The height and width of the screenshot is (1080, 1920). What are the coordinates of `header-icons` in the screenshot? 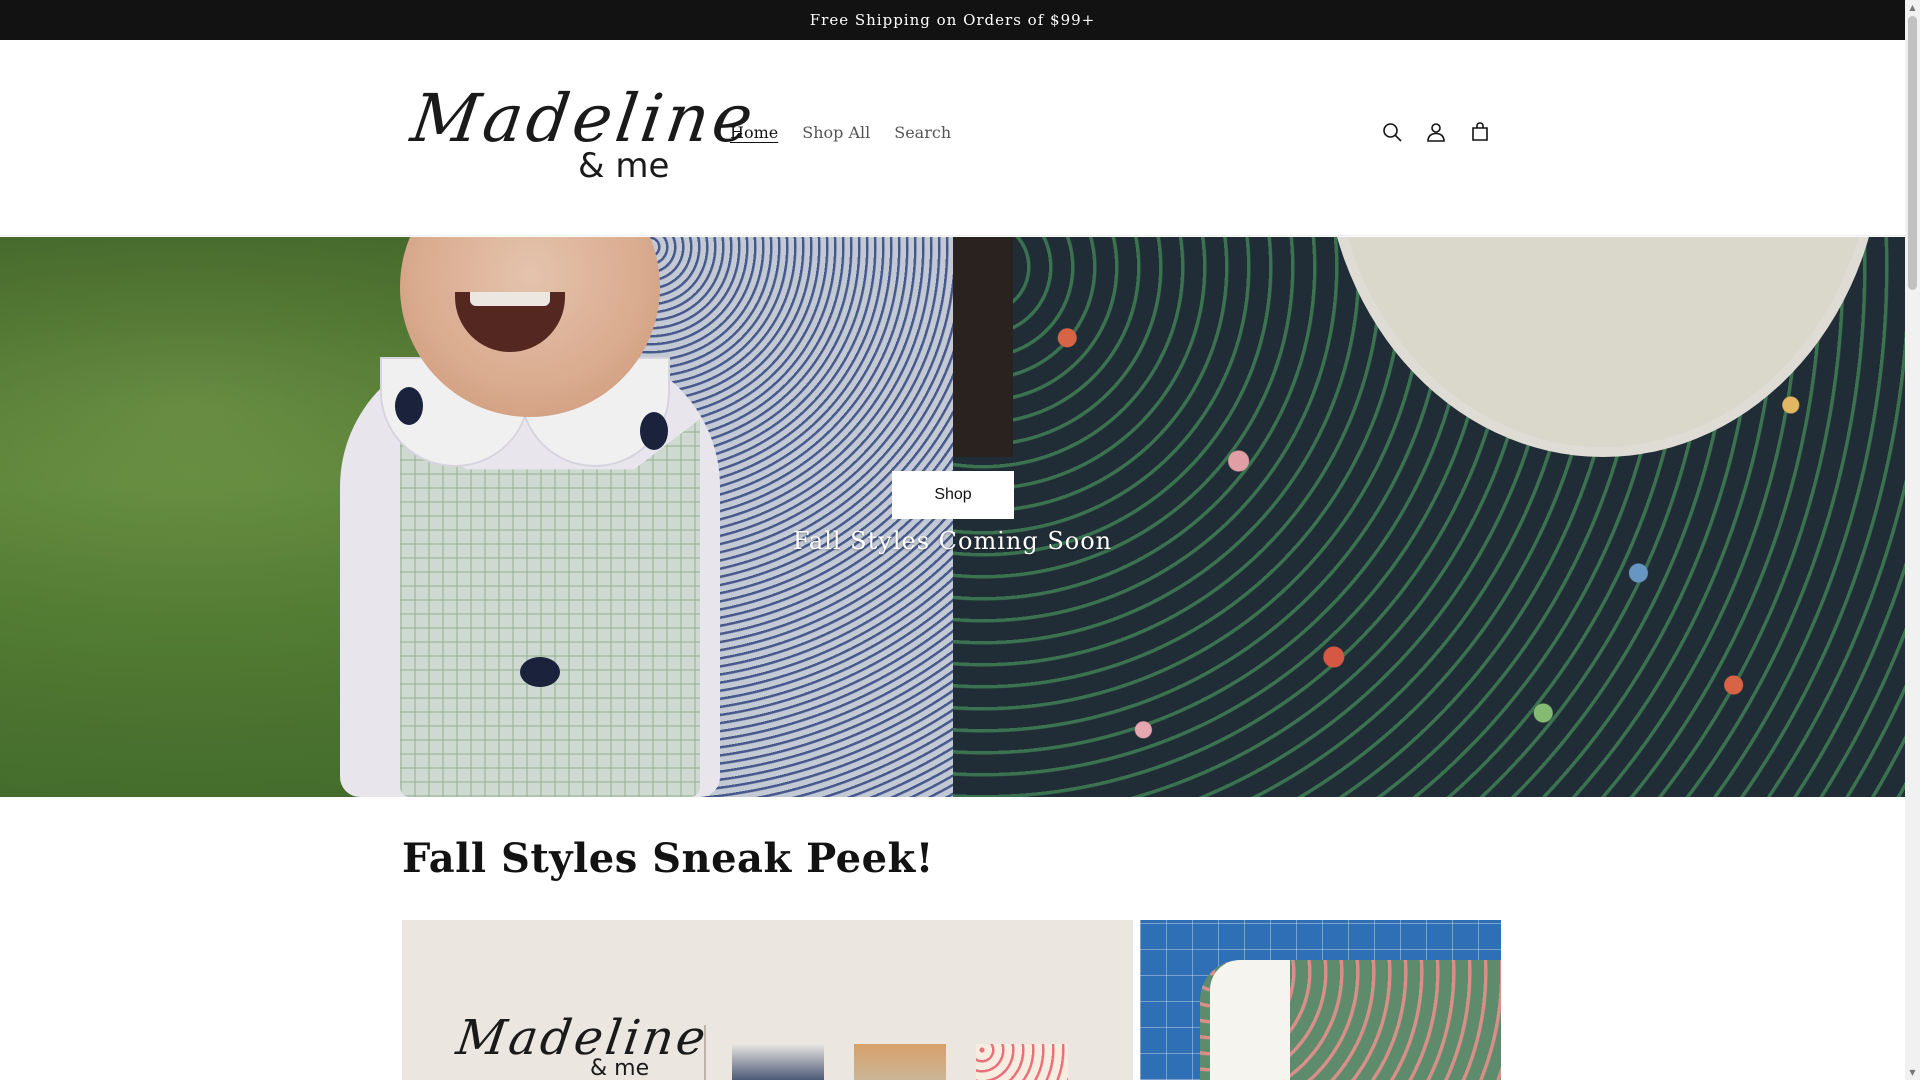 It's located at (1436, 132).